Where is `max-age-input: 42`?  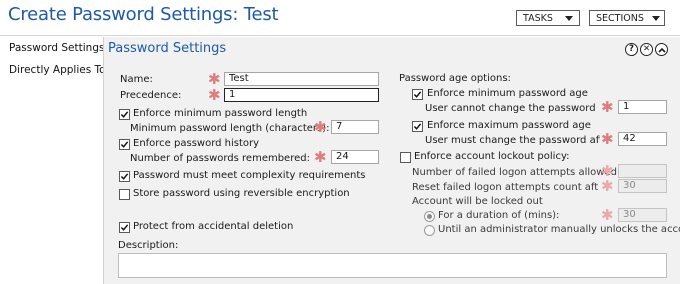 max-age-input: 42 is located at coordinates (642, 139).